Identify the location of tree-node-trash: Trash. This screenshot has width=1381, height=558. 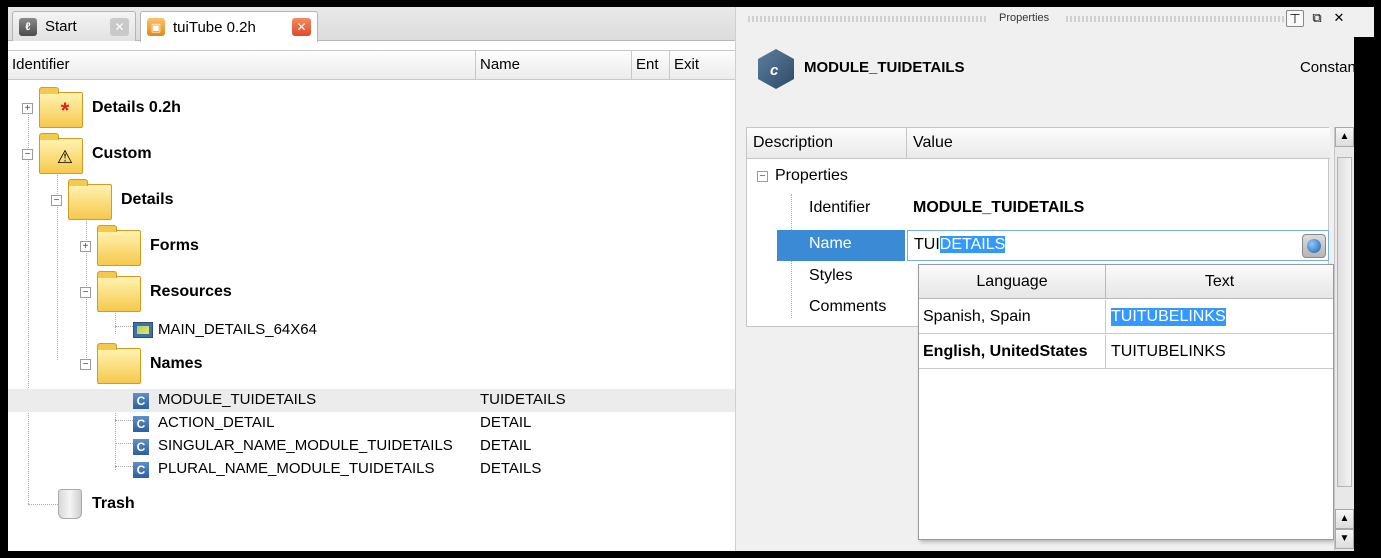
(371, 504).